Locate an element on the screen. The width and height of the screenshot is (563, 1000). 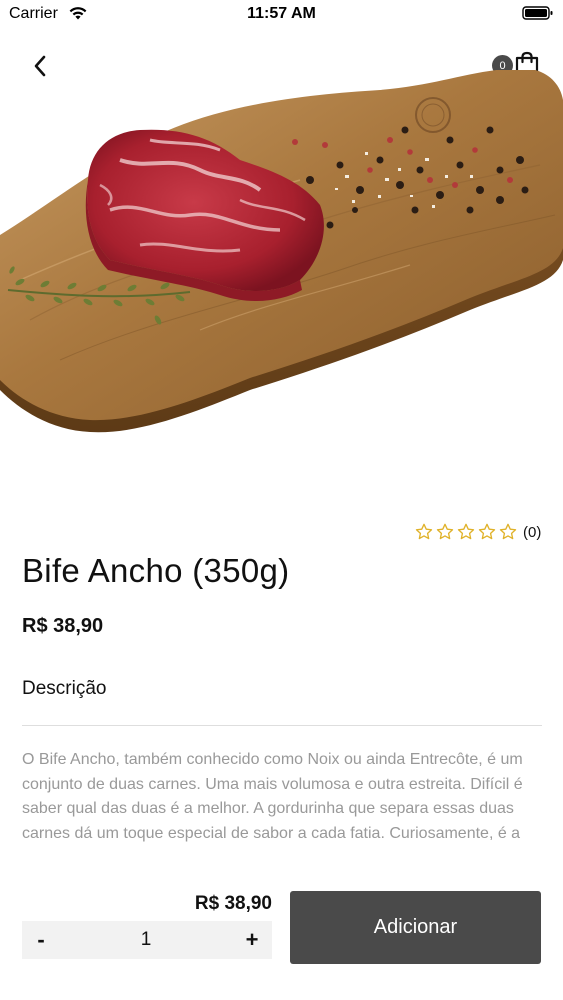
product-rating: (0) is located at coordinates (477, 532).